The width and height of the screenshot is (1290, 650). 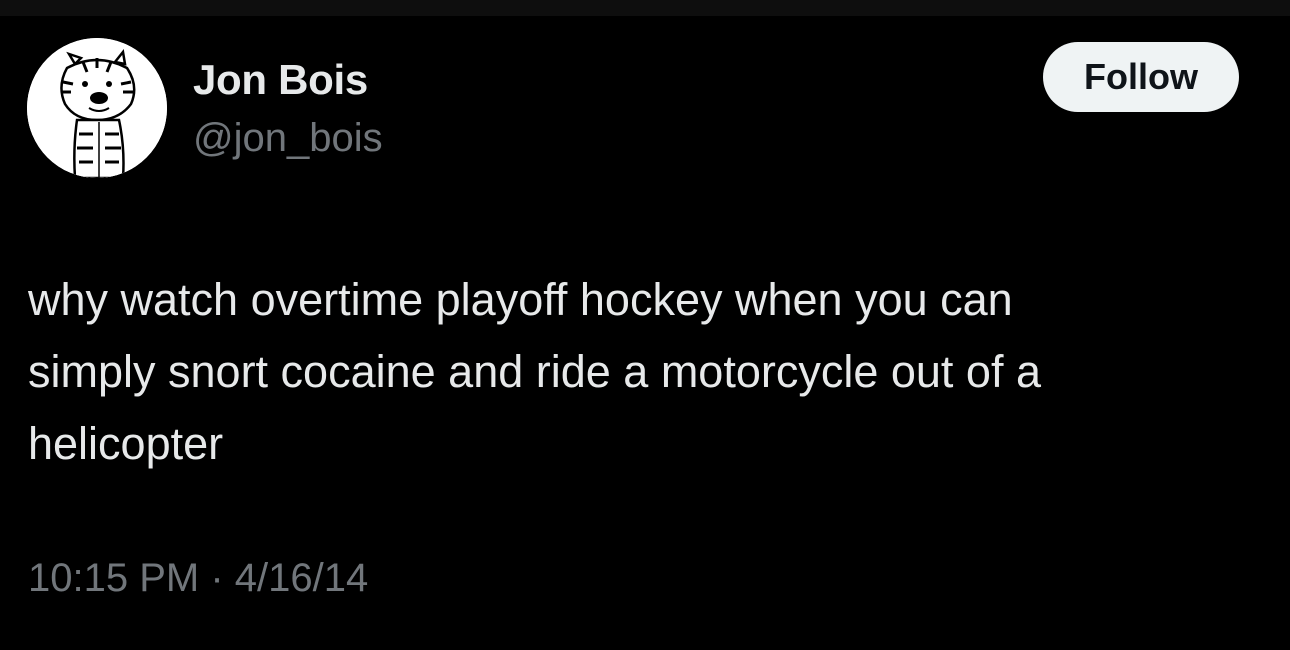 I want to click on author-handle: @jon_bois, so click(x=288, y=138).